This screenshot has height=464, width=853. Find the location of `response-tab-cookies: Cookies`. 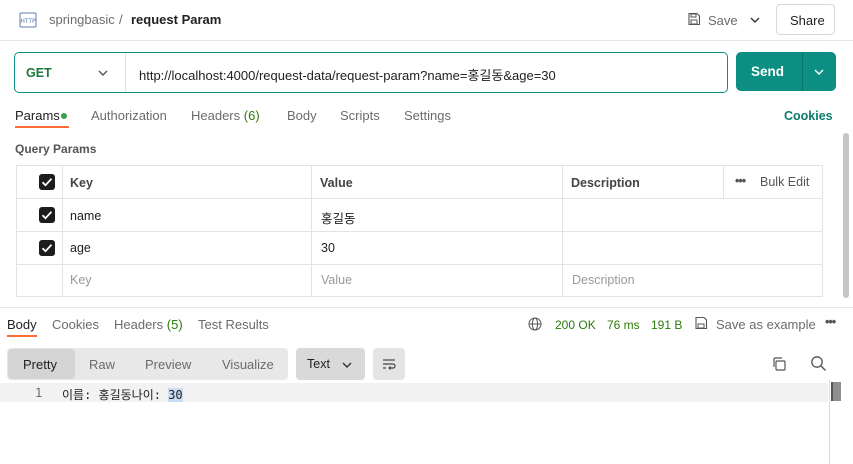

response-tab-cookies: Cookies is located at coordinates (75, 324).